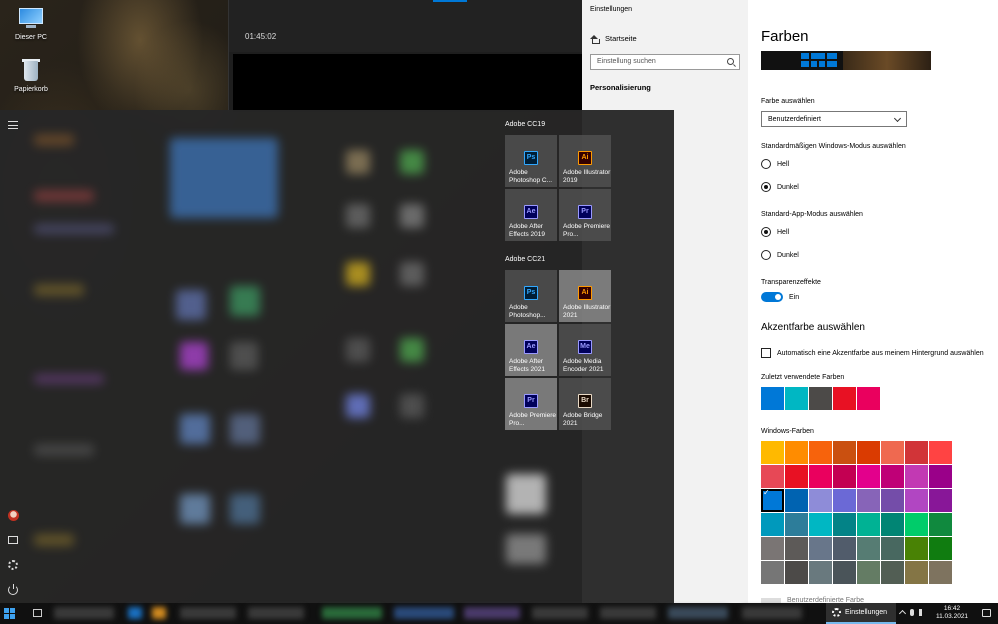 This screenshot has height=624, width=998. What do you see at coordinates (791, 282) in the screenshot?
I see `transparency-label: Transparenzeffekte` at bounding box center [791, 282].